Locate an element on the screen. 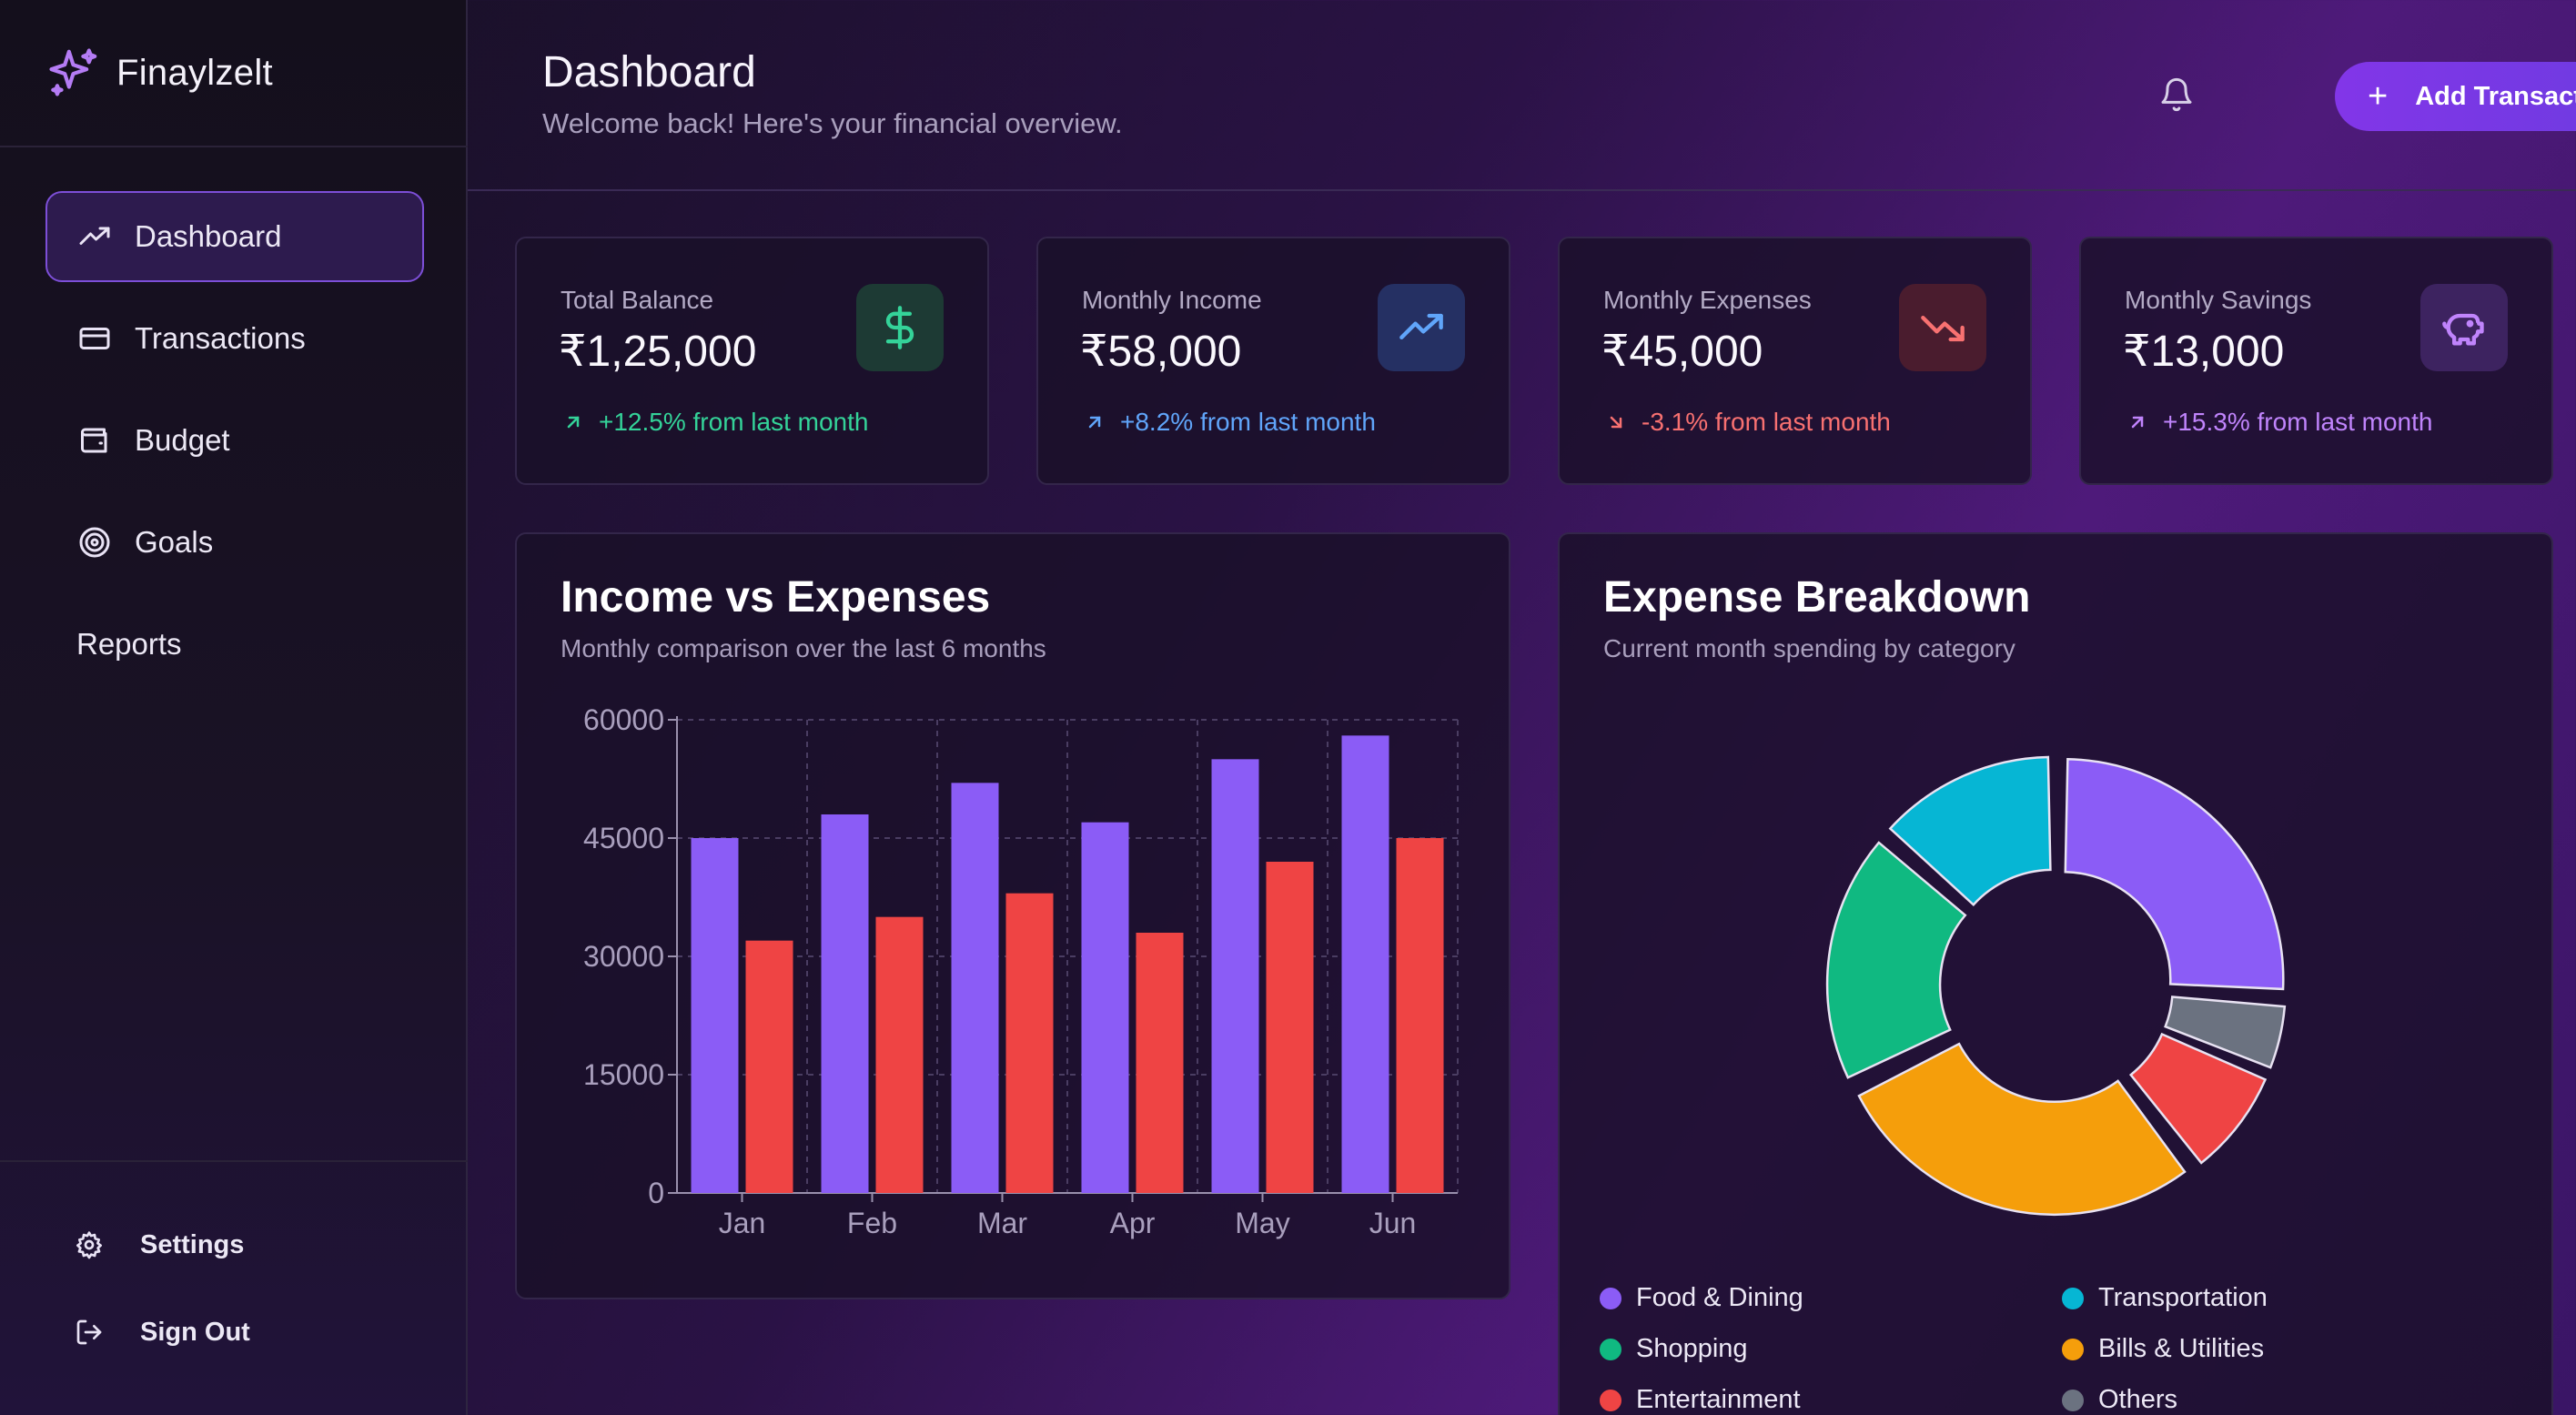 This screenshot has width=2576, height=1415. legend-item: Bills & Utilities is located at coordinates (2163, 1349).